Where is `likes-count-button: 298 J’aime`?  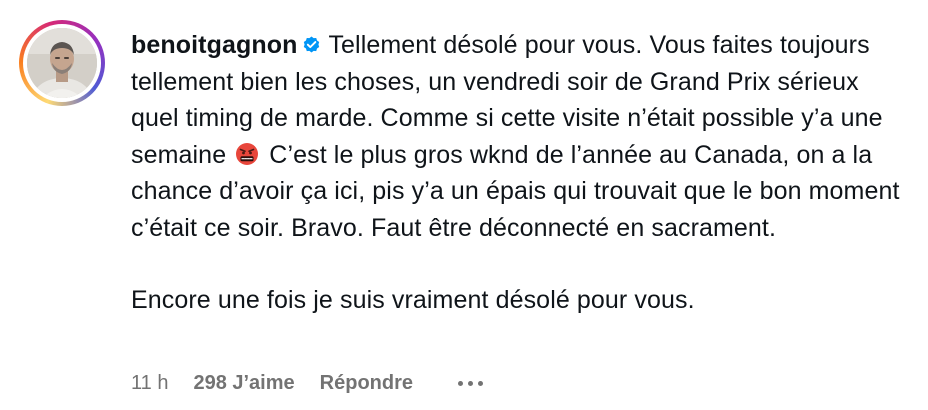
likes-count-button: 298 J’aime is located at coordinates (243, 383).